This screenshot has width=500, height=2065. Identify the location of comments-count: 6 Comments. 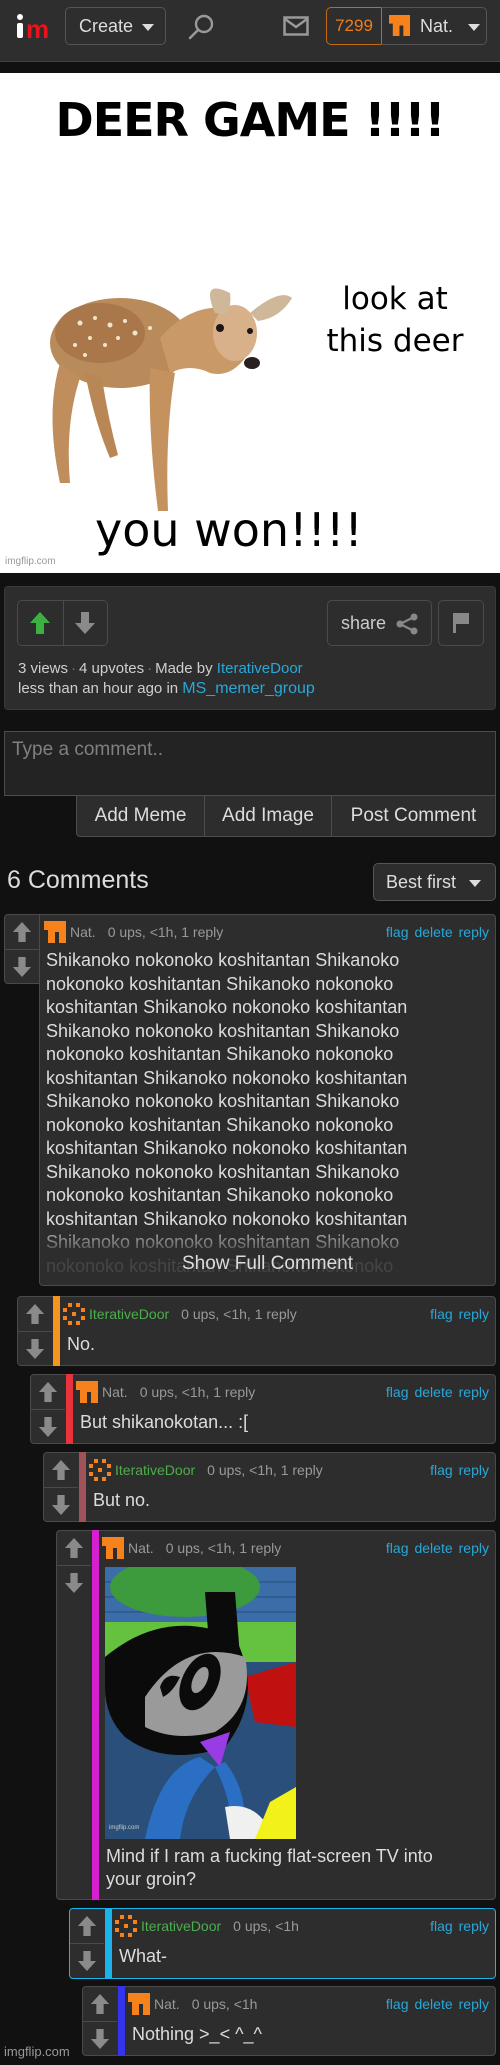
(78, 880).